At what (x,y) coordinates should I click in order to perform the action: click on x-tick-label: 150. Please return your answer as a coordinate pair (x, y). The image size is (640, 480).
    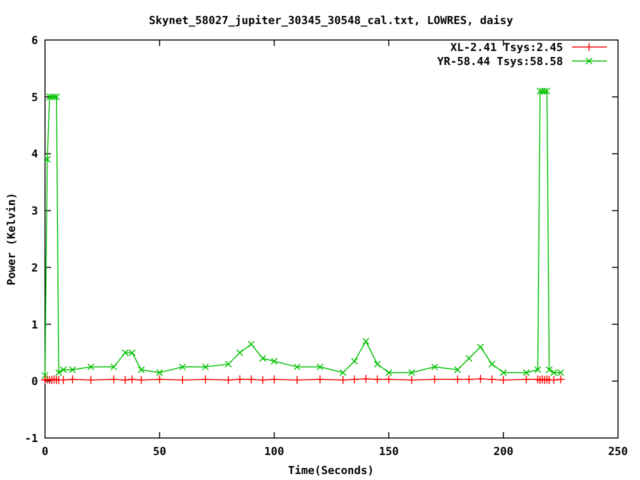
    Looking at the image, I should click on (388, 451).